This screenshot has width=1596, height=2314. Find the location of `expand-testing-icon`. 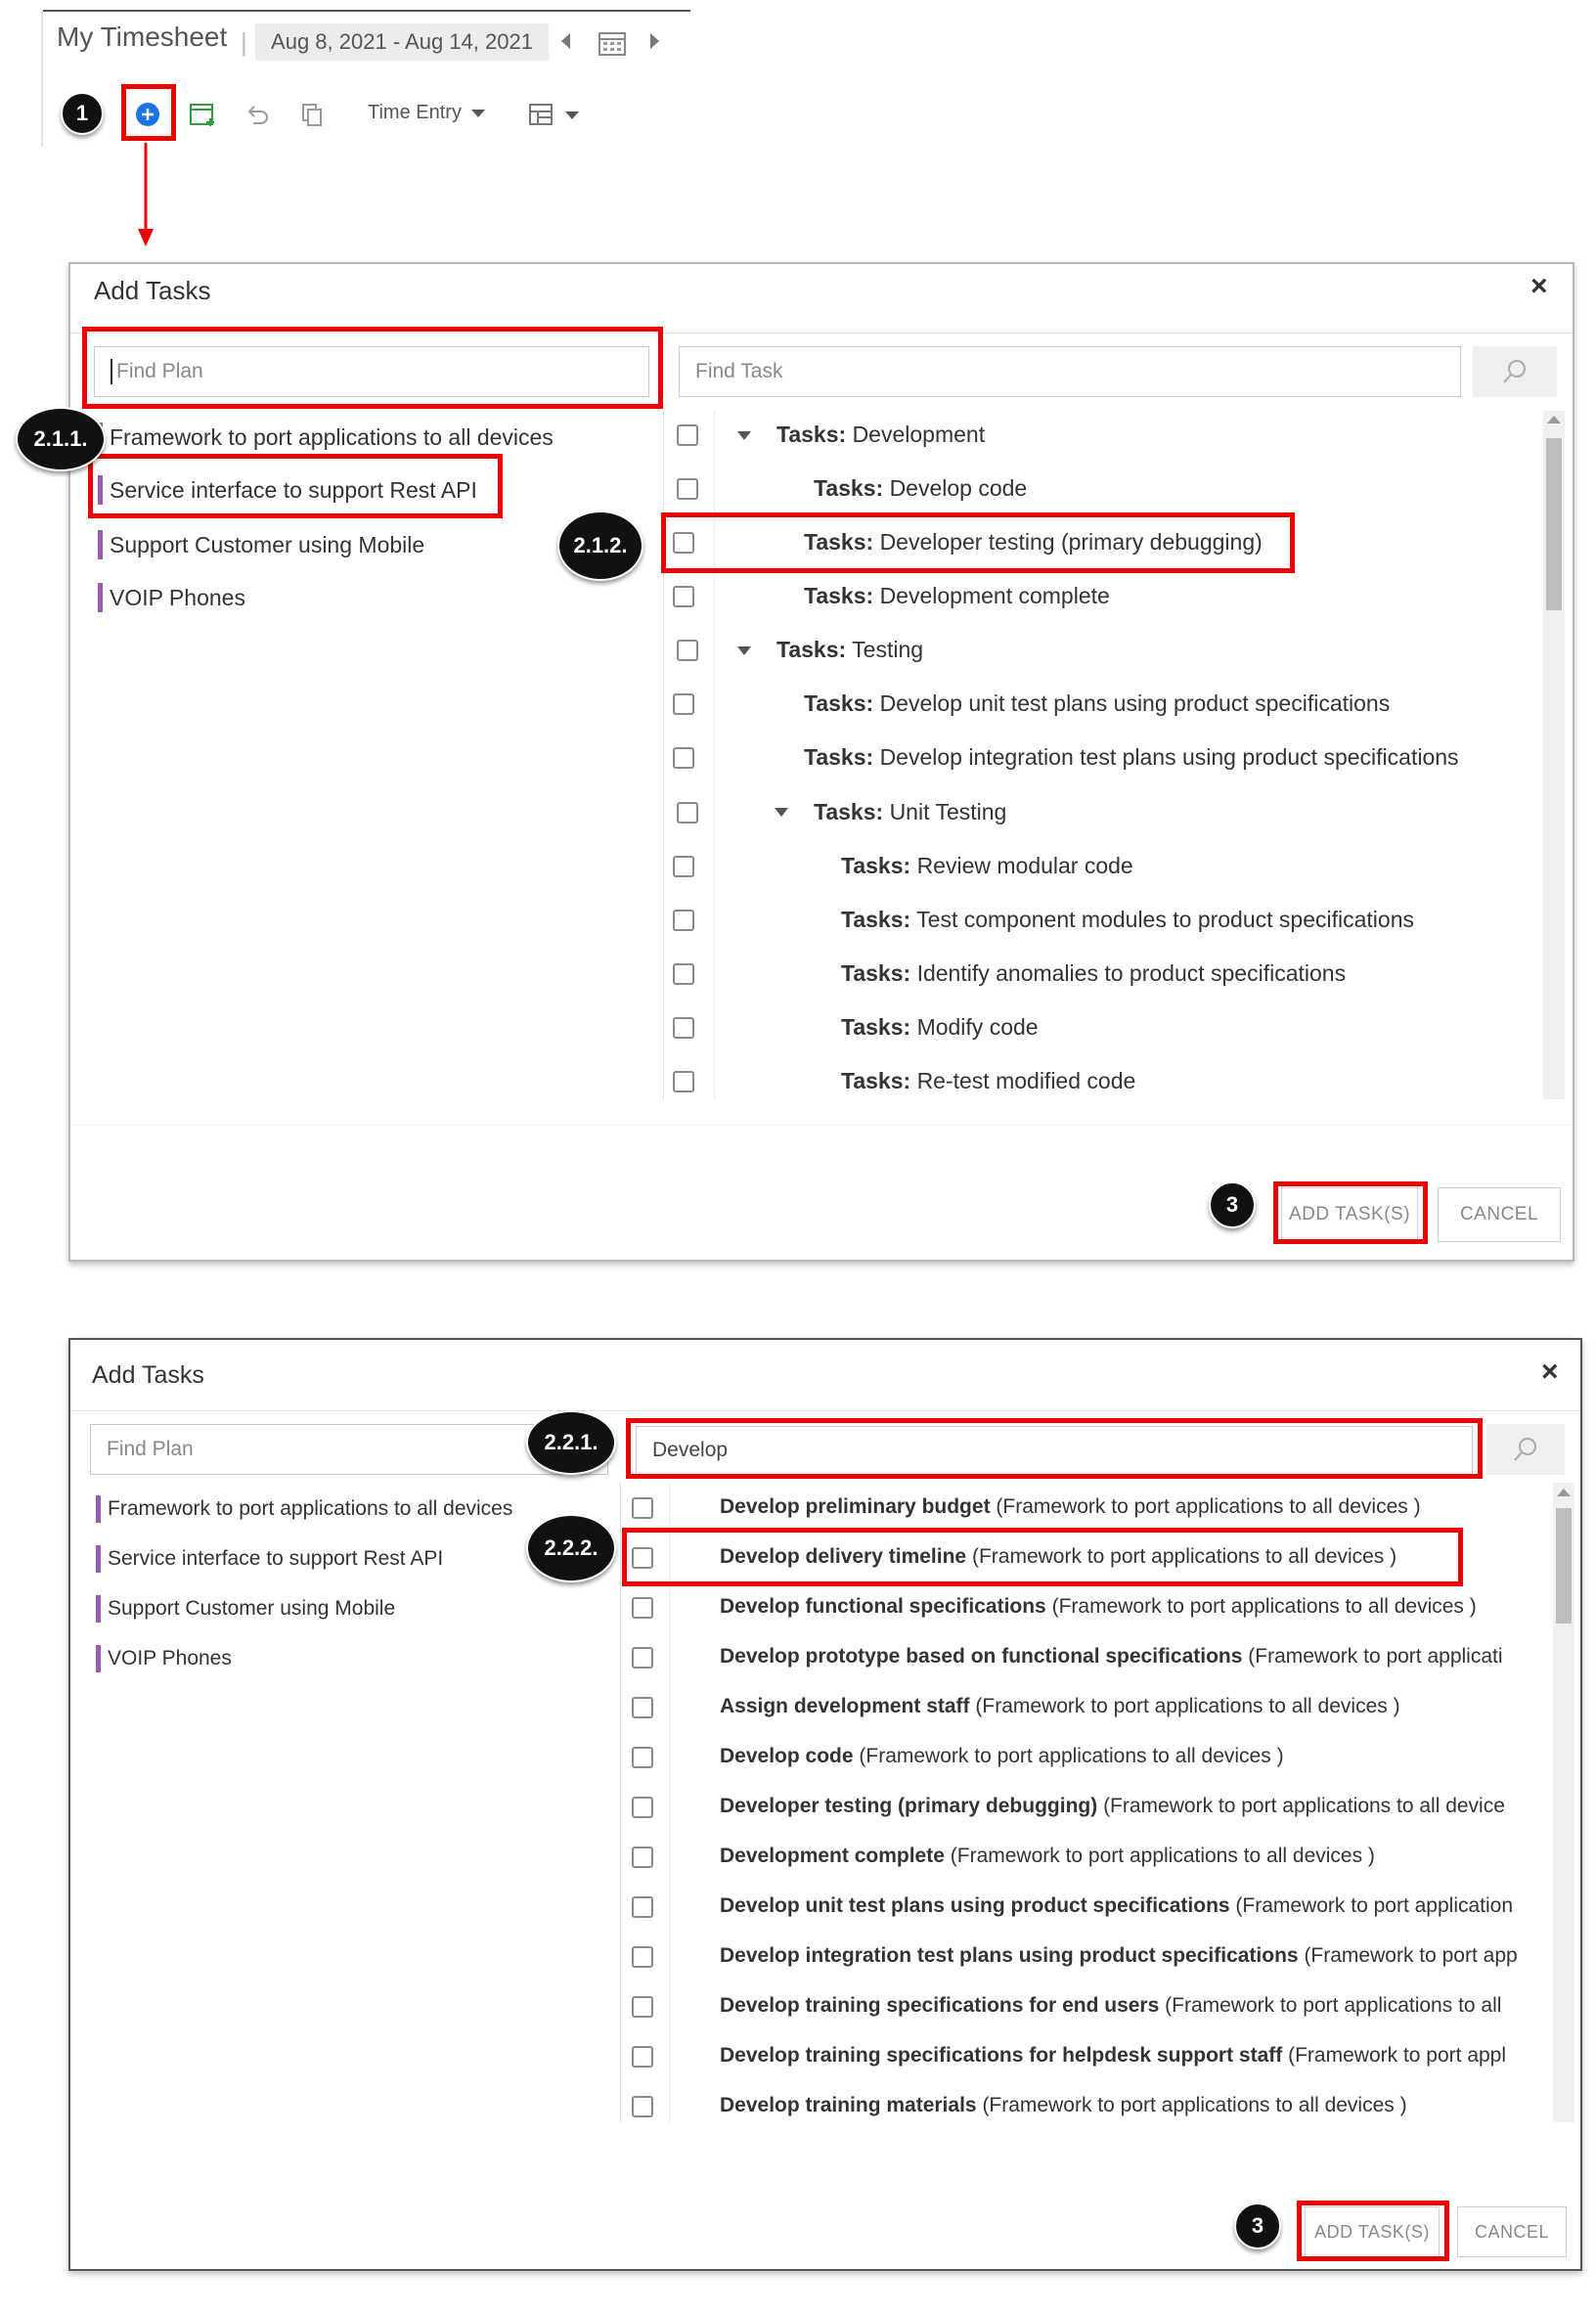

expand-testing-icon is located at coordinates (744, 650).